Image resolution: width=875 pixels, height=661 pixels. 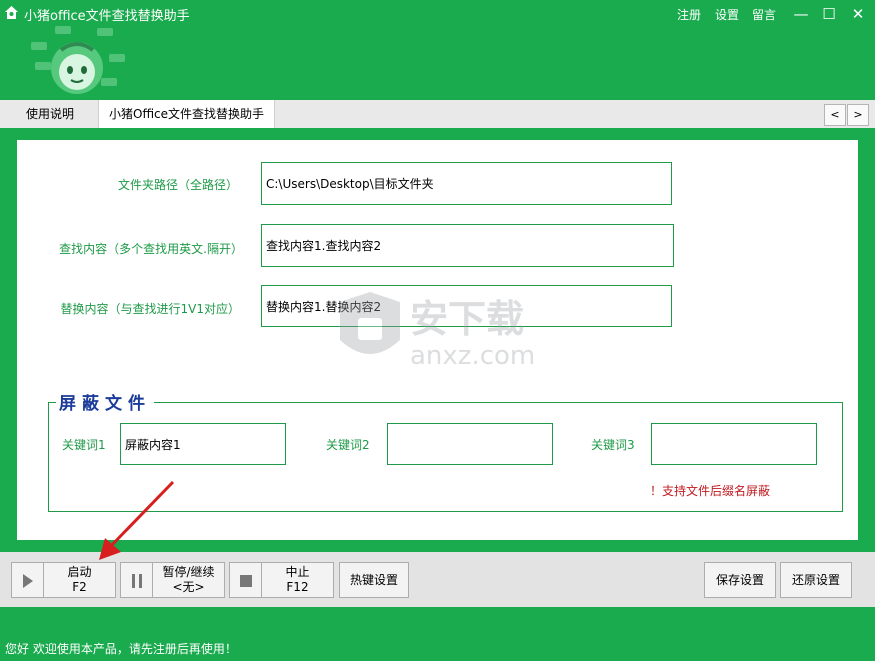 What do you see at coordinates (297, 587) in the screenshot?
I see `stop-button-key: F12` at bounding box center [297, 587].